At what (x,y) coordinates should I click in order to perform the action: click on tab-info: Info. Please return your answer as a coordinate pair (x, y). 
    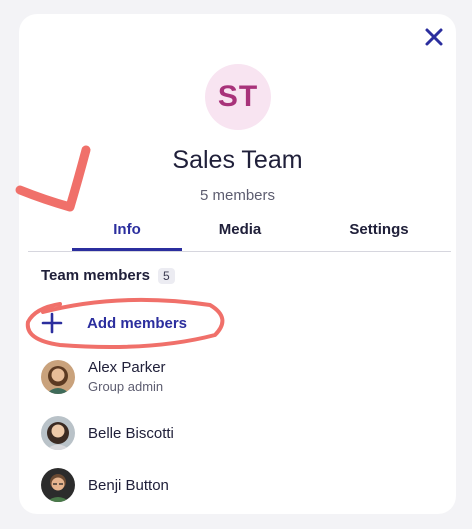
    Looking at the image, I should click on (127, 234).